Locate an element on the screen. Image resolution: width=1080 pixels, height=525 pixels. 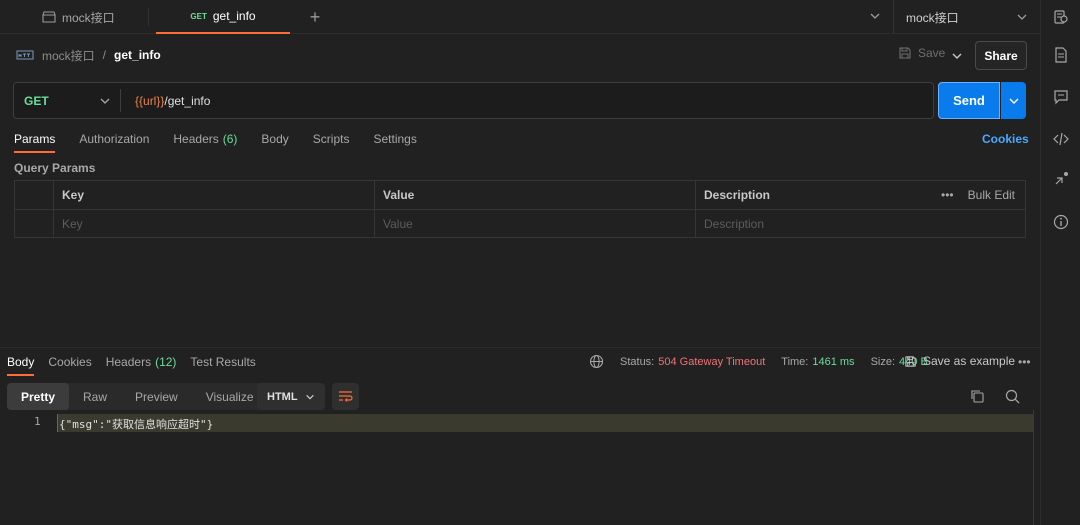
http-request-icon is located at coordinates (25, 55).